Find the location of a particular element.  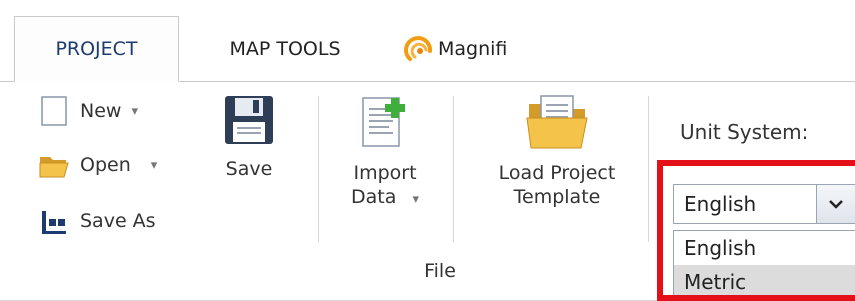

tab-project-label: PROJECT is located at coordinates (96, 49).